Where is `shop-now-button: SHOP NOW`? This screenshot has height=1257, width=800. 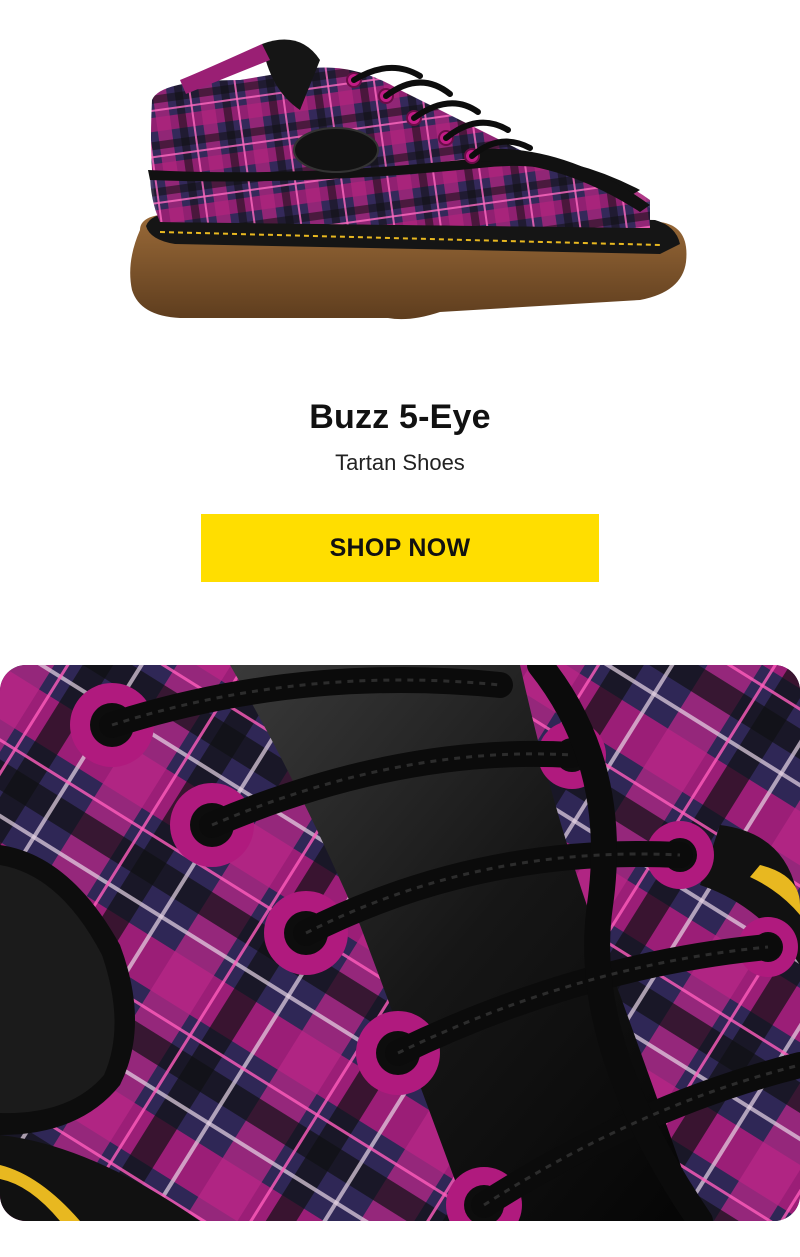 shop-now-button: SHOP NOW is located at coordinates (400, 548).